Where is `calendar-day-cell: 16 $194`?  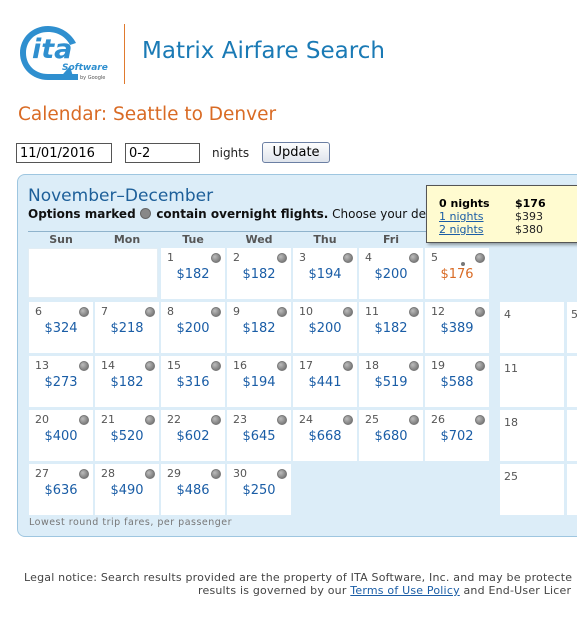
calendar-day-cell: 16 $194 is located at coordinates (259, 381).